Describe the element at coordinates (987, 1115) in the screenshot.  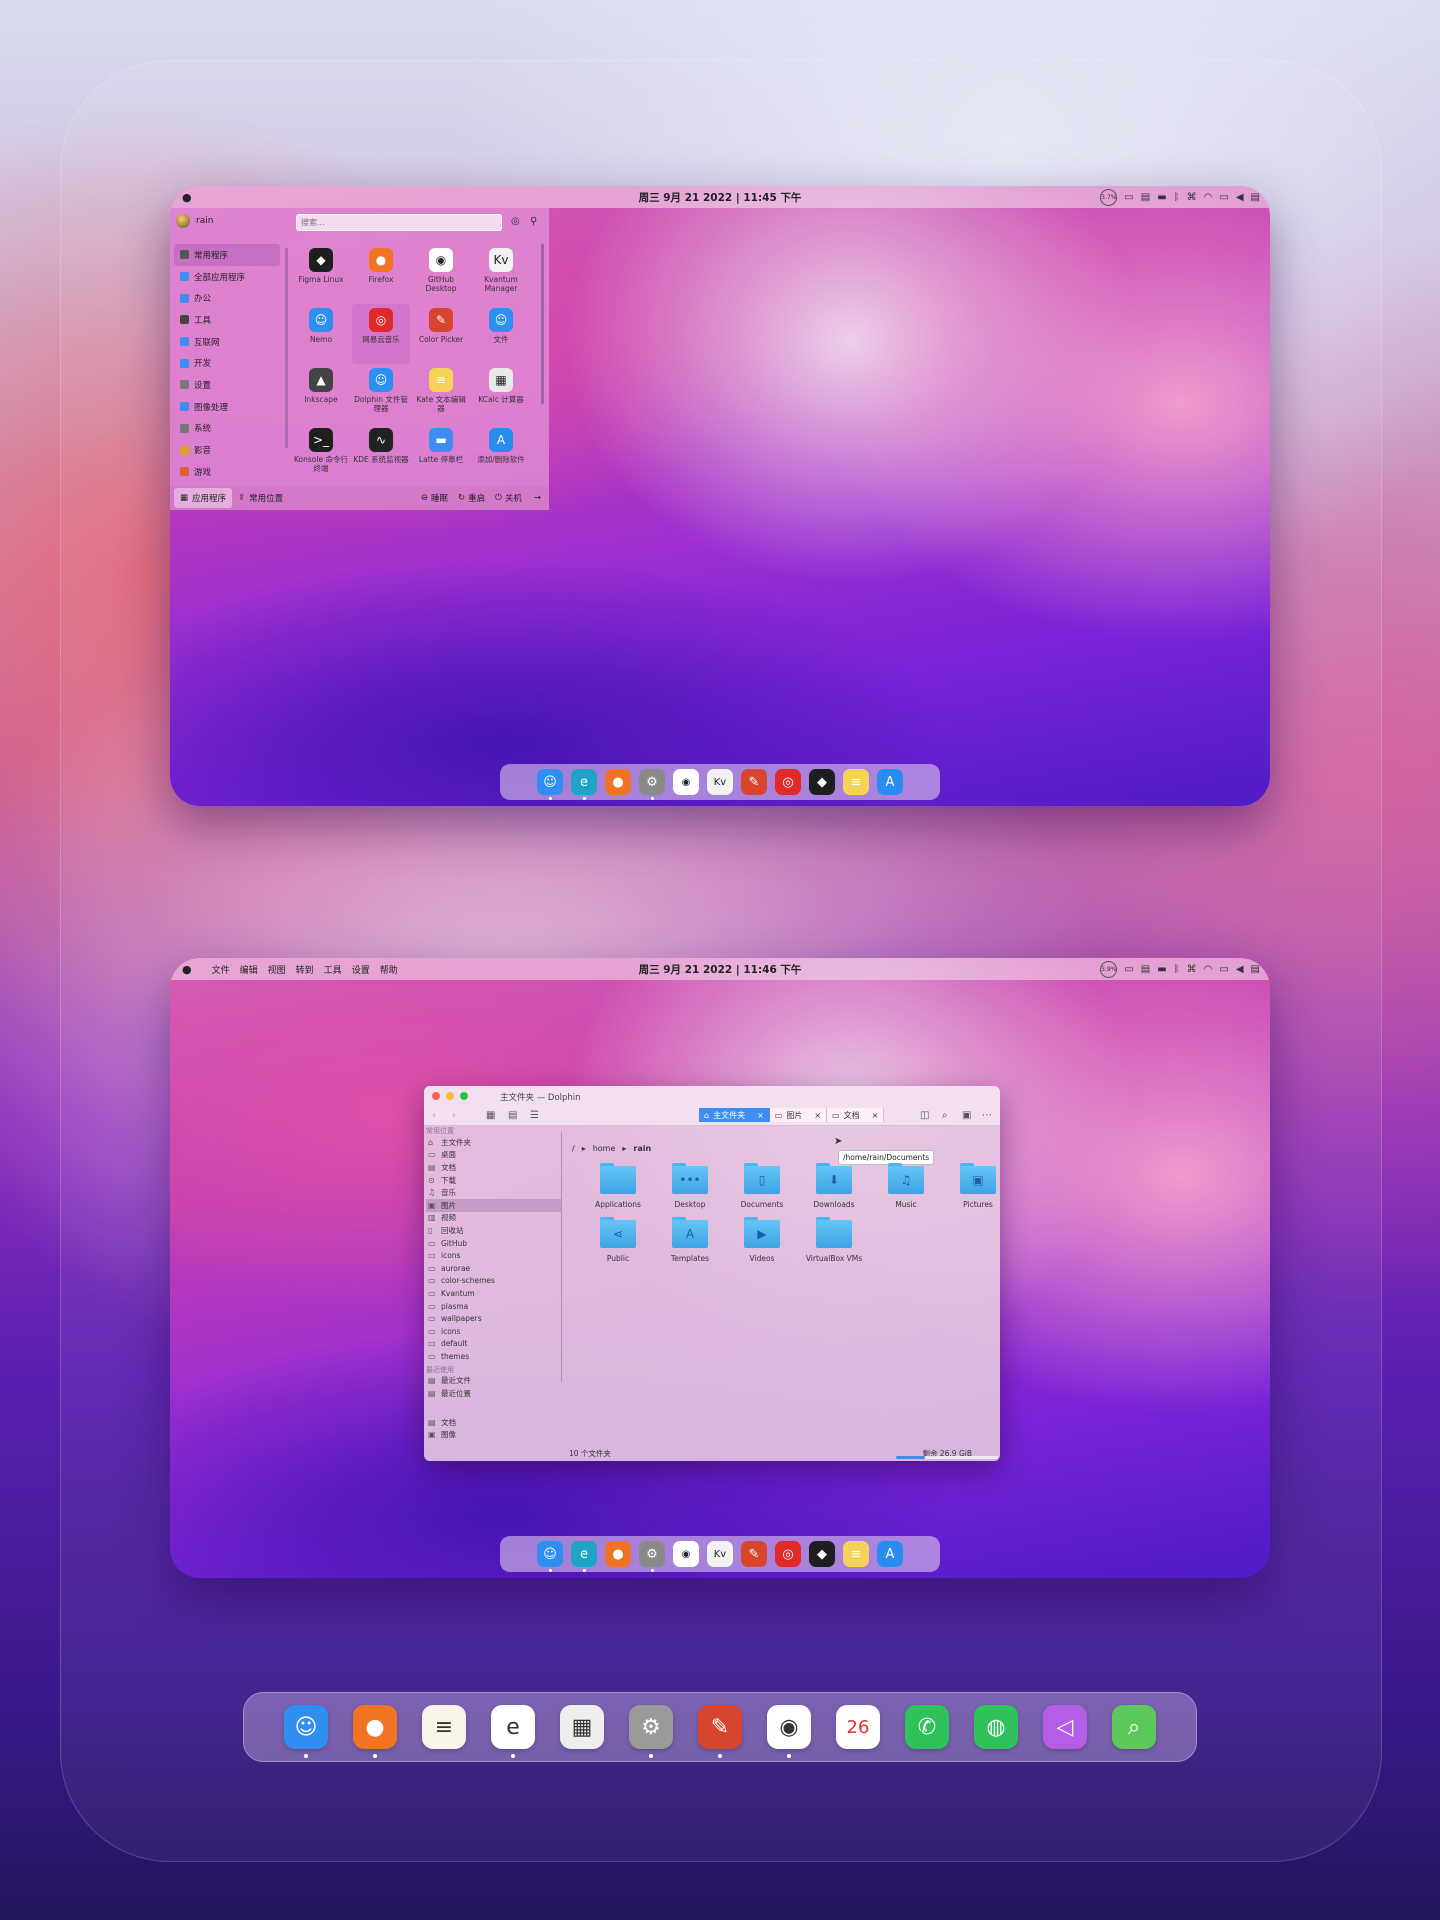
I see `more-menu-icon: ⋯` at that location.